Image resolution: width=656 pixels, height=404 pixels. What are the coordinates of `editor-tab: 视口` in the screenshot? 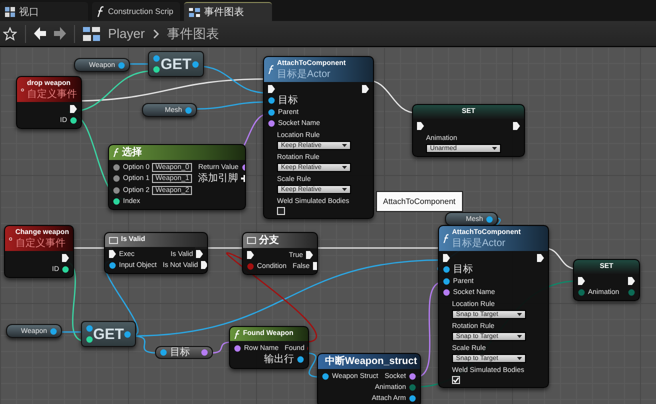 It's located at (44, 11).